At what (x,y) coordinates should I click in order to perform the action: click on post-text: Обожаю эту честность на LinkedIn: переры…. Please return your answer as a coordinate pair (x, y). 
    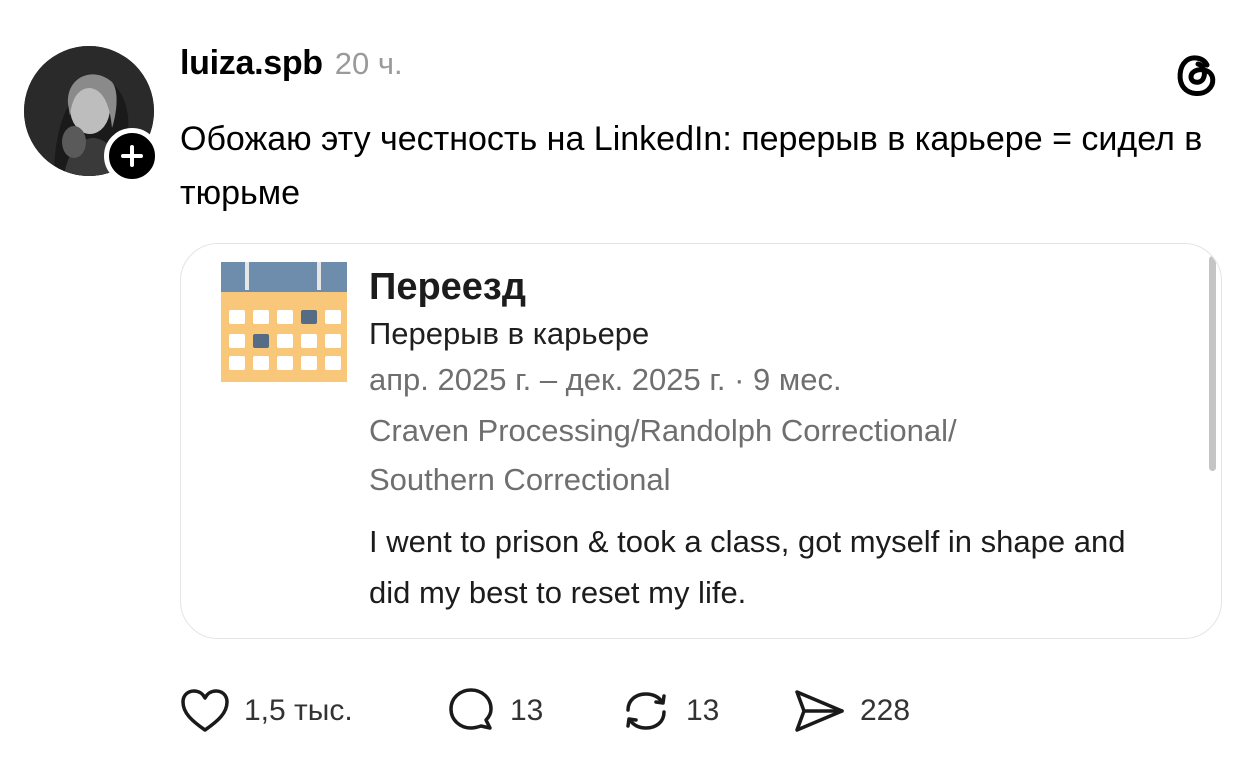
    Looking at the image, I should click on (691, 166).